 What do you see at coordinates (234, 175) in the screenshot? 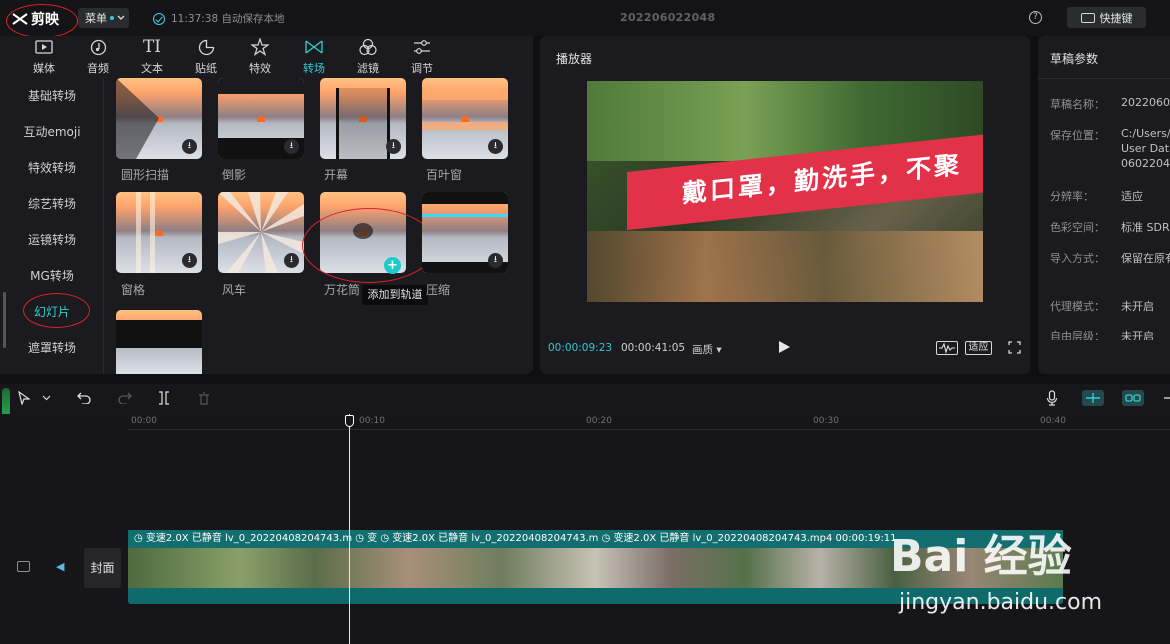
I see `thumb-label: 倒影` at bounding box center [234, 175].